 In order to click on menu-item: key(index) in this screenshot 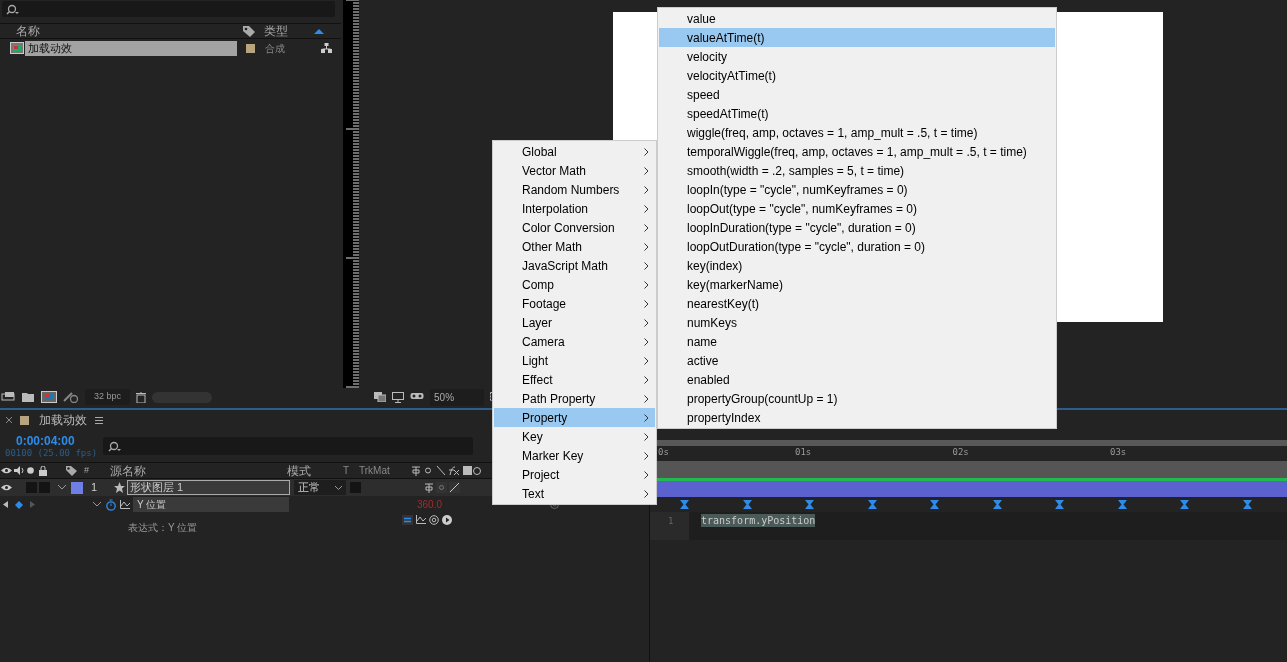, I will do `click(857, 265)`.